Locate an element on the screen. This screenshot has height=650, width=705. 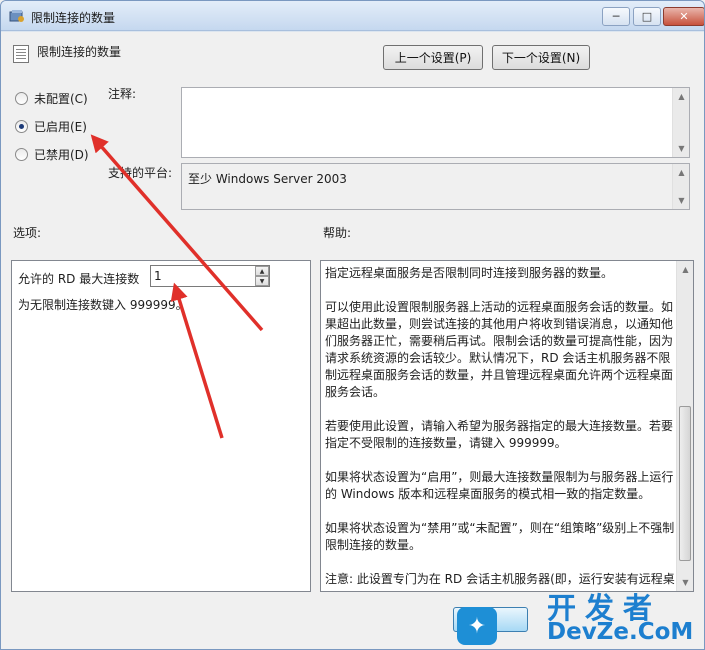
help-paragraph: 如果将状态设置为“禁用”或“未配置”，则在“组策略”级别上不强制限制连接的数量。 is located at coordinates (500, 536).